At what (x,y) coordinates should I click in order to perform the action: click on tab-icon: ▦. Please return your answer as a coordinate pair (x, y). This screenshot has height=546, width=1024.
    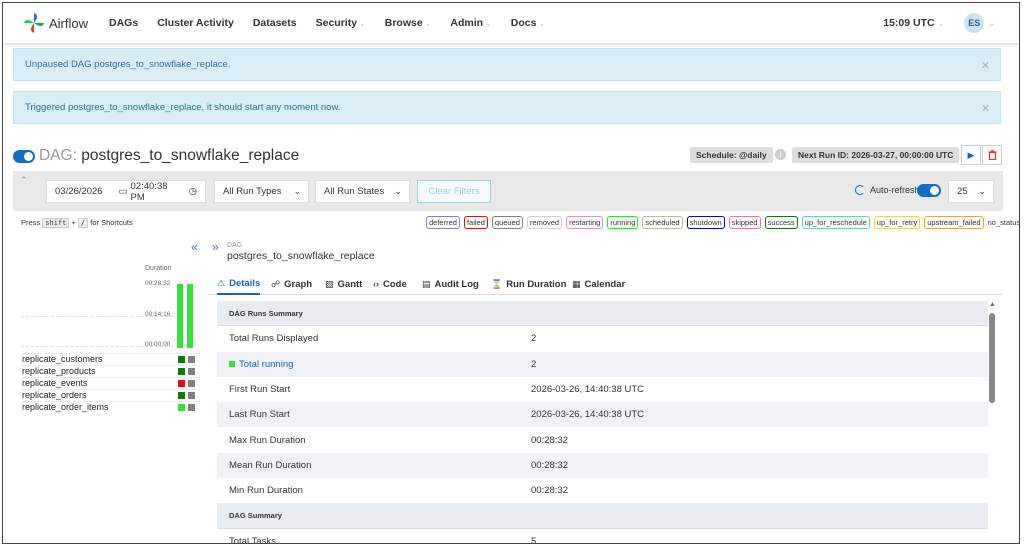
    Looking at the image, I should click on (576, 283).